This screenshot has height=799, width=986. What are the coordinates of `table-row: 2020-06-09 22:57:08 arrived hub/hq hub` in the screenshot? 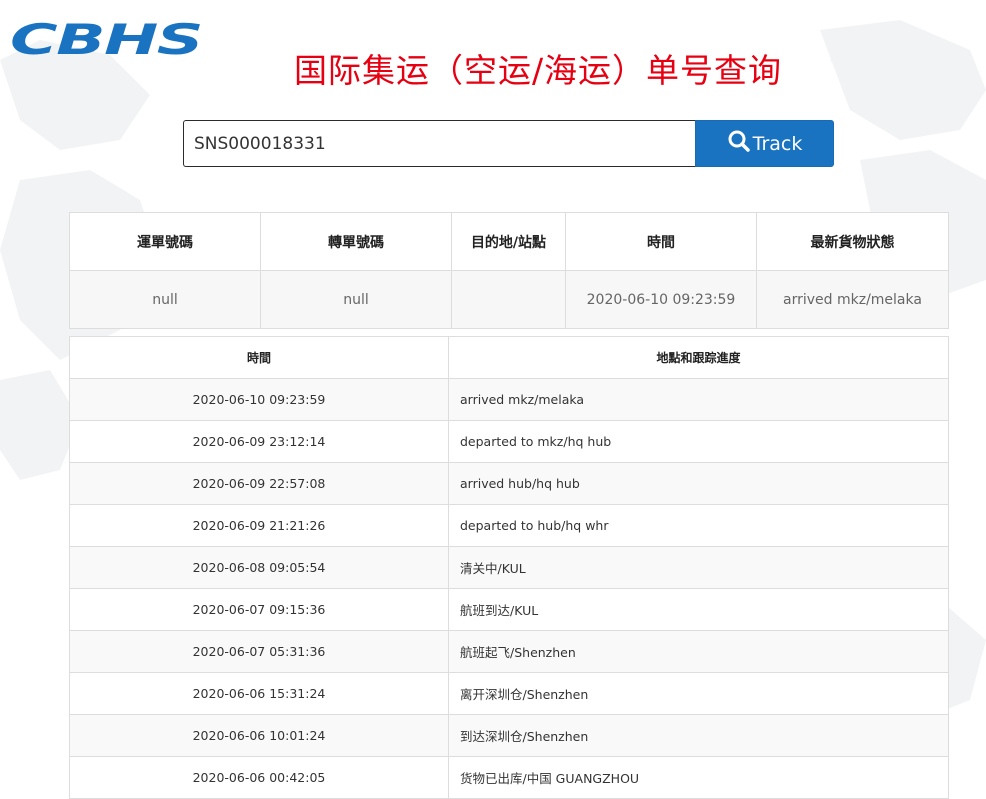 It's located at (509, 483).